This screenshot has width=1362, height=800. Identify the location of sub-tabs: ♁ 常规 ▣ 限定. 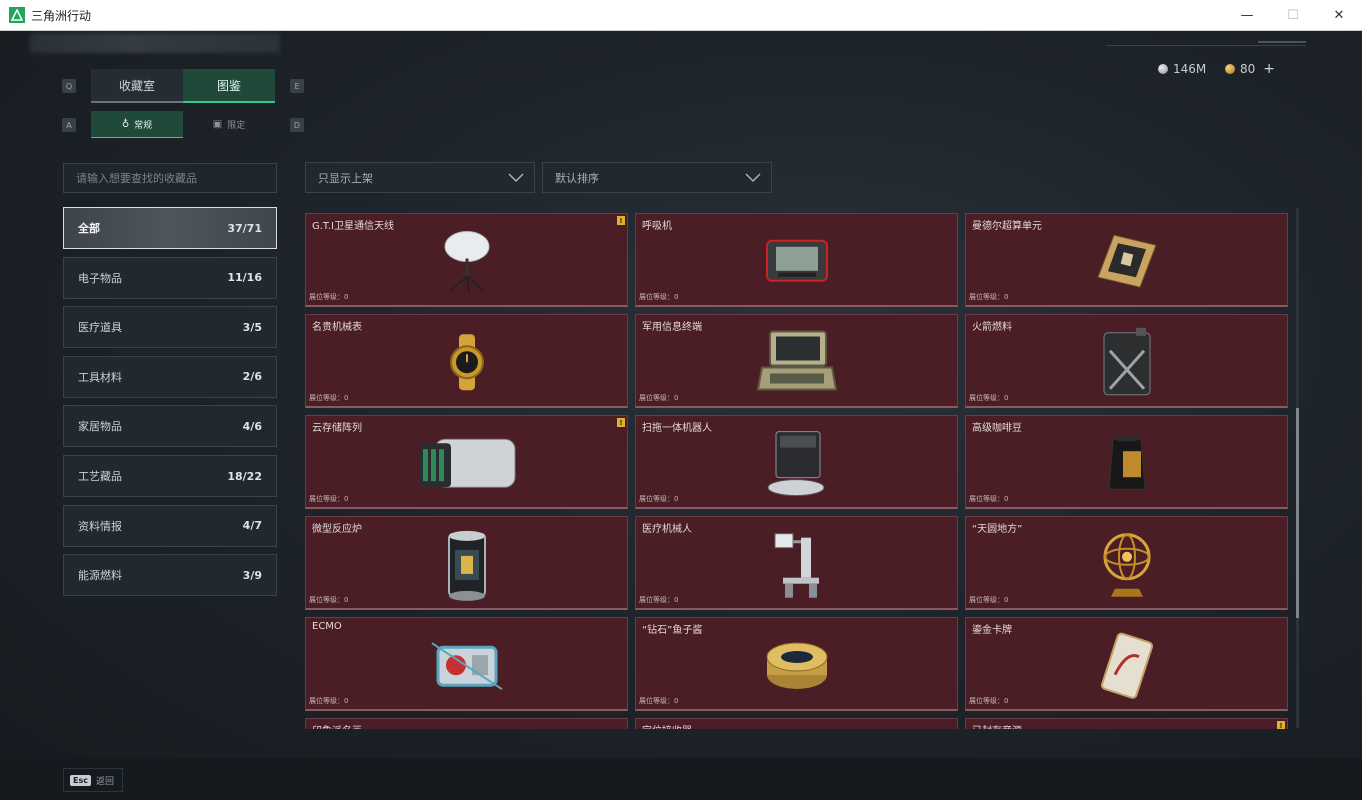
(183, 124).